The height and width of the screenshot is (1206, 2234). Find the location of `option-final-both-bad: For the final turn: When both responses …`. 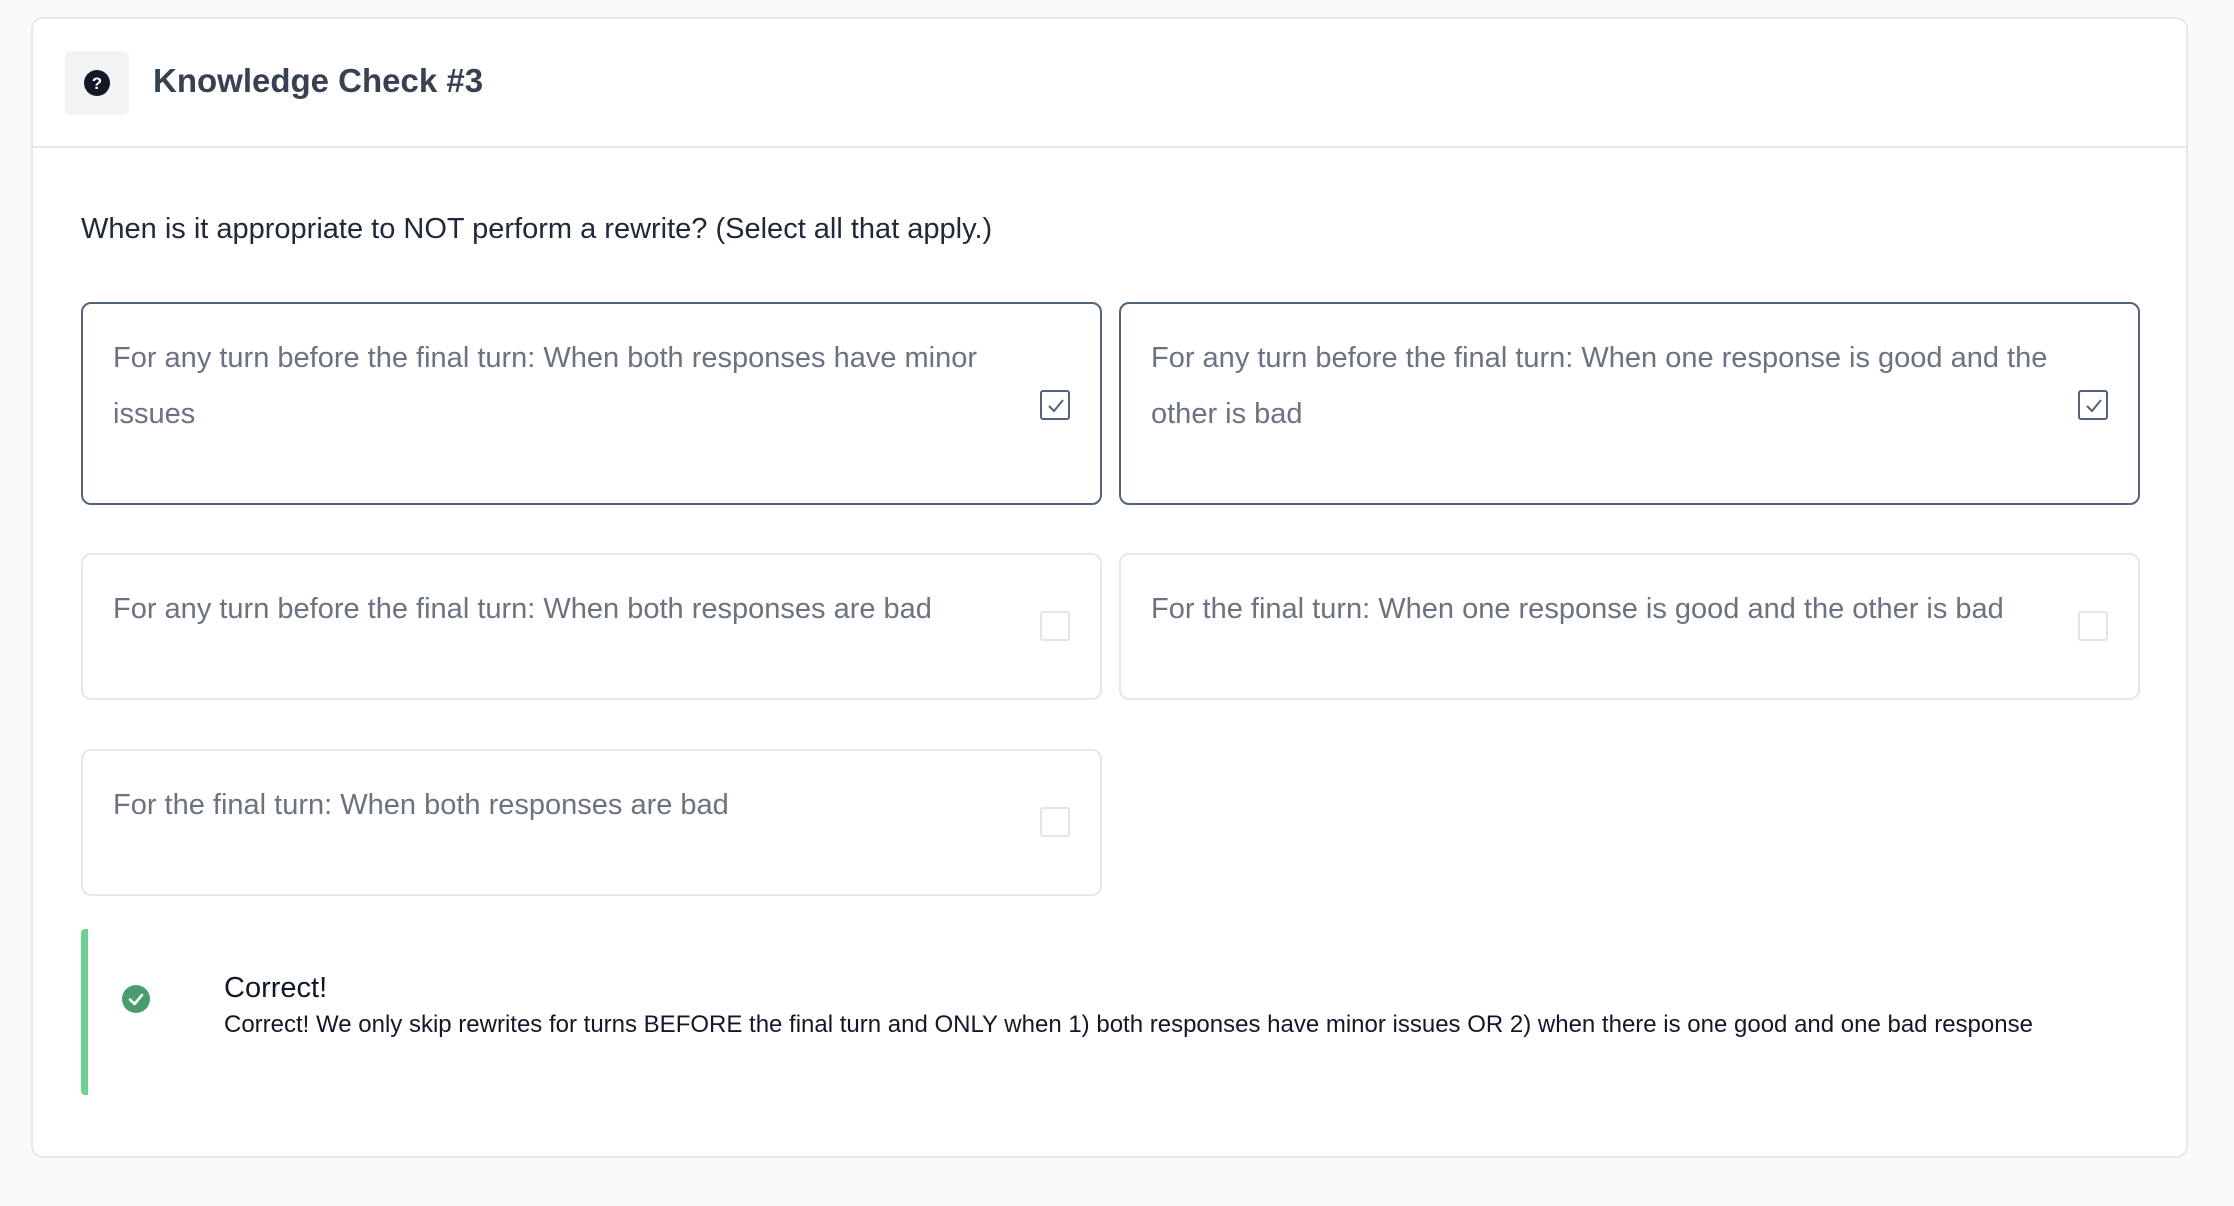

option-final-both-bad: For the final turn: When both responses … is located at coordinates (591, 822).